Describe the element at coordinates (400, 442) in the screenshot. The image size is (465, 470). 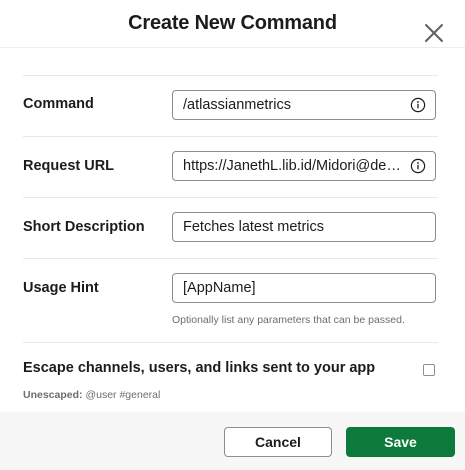
I see `save-button: Save` at that location.